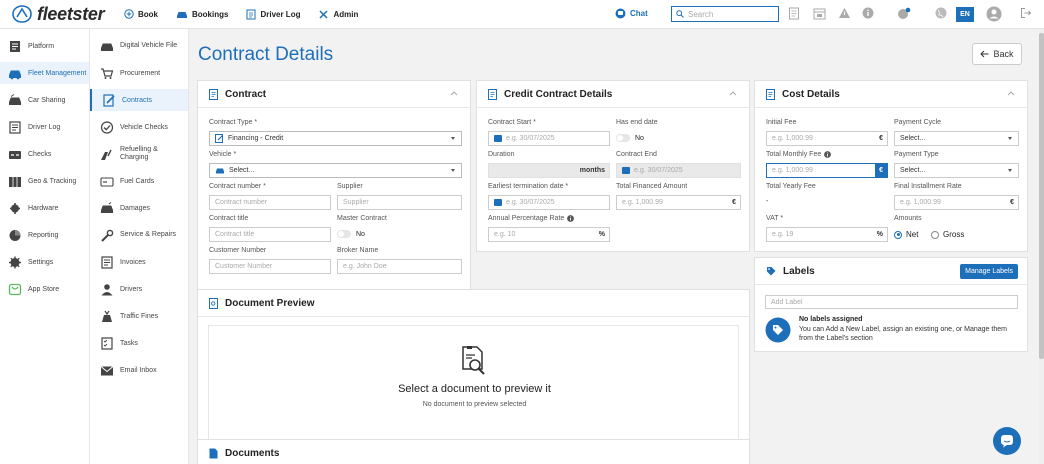 Image resolution: width=1044 pixels, height=464 pixels. I want to click on page-scrollbar, so click(1041, 246).